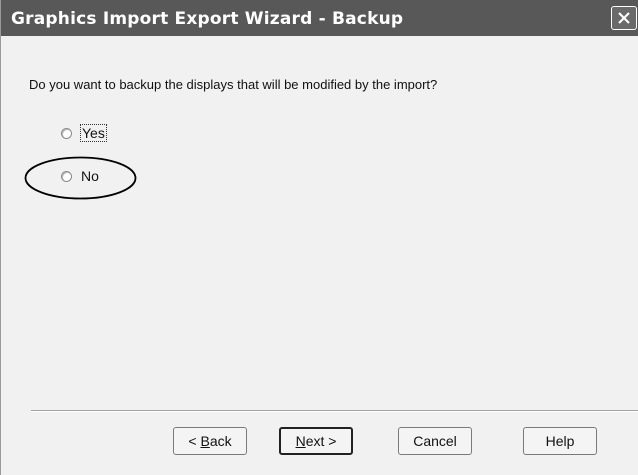 Image resolution: width=638 pixels, height=475 pixels. I want to click on option-yes: Yes, so click(84, 133).